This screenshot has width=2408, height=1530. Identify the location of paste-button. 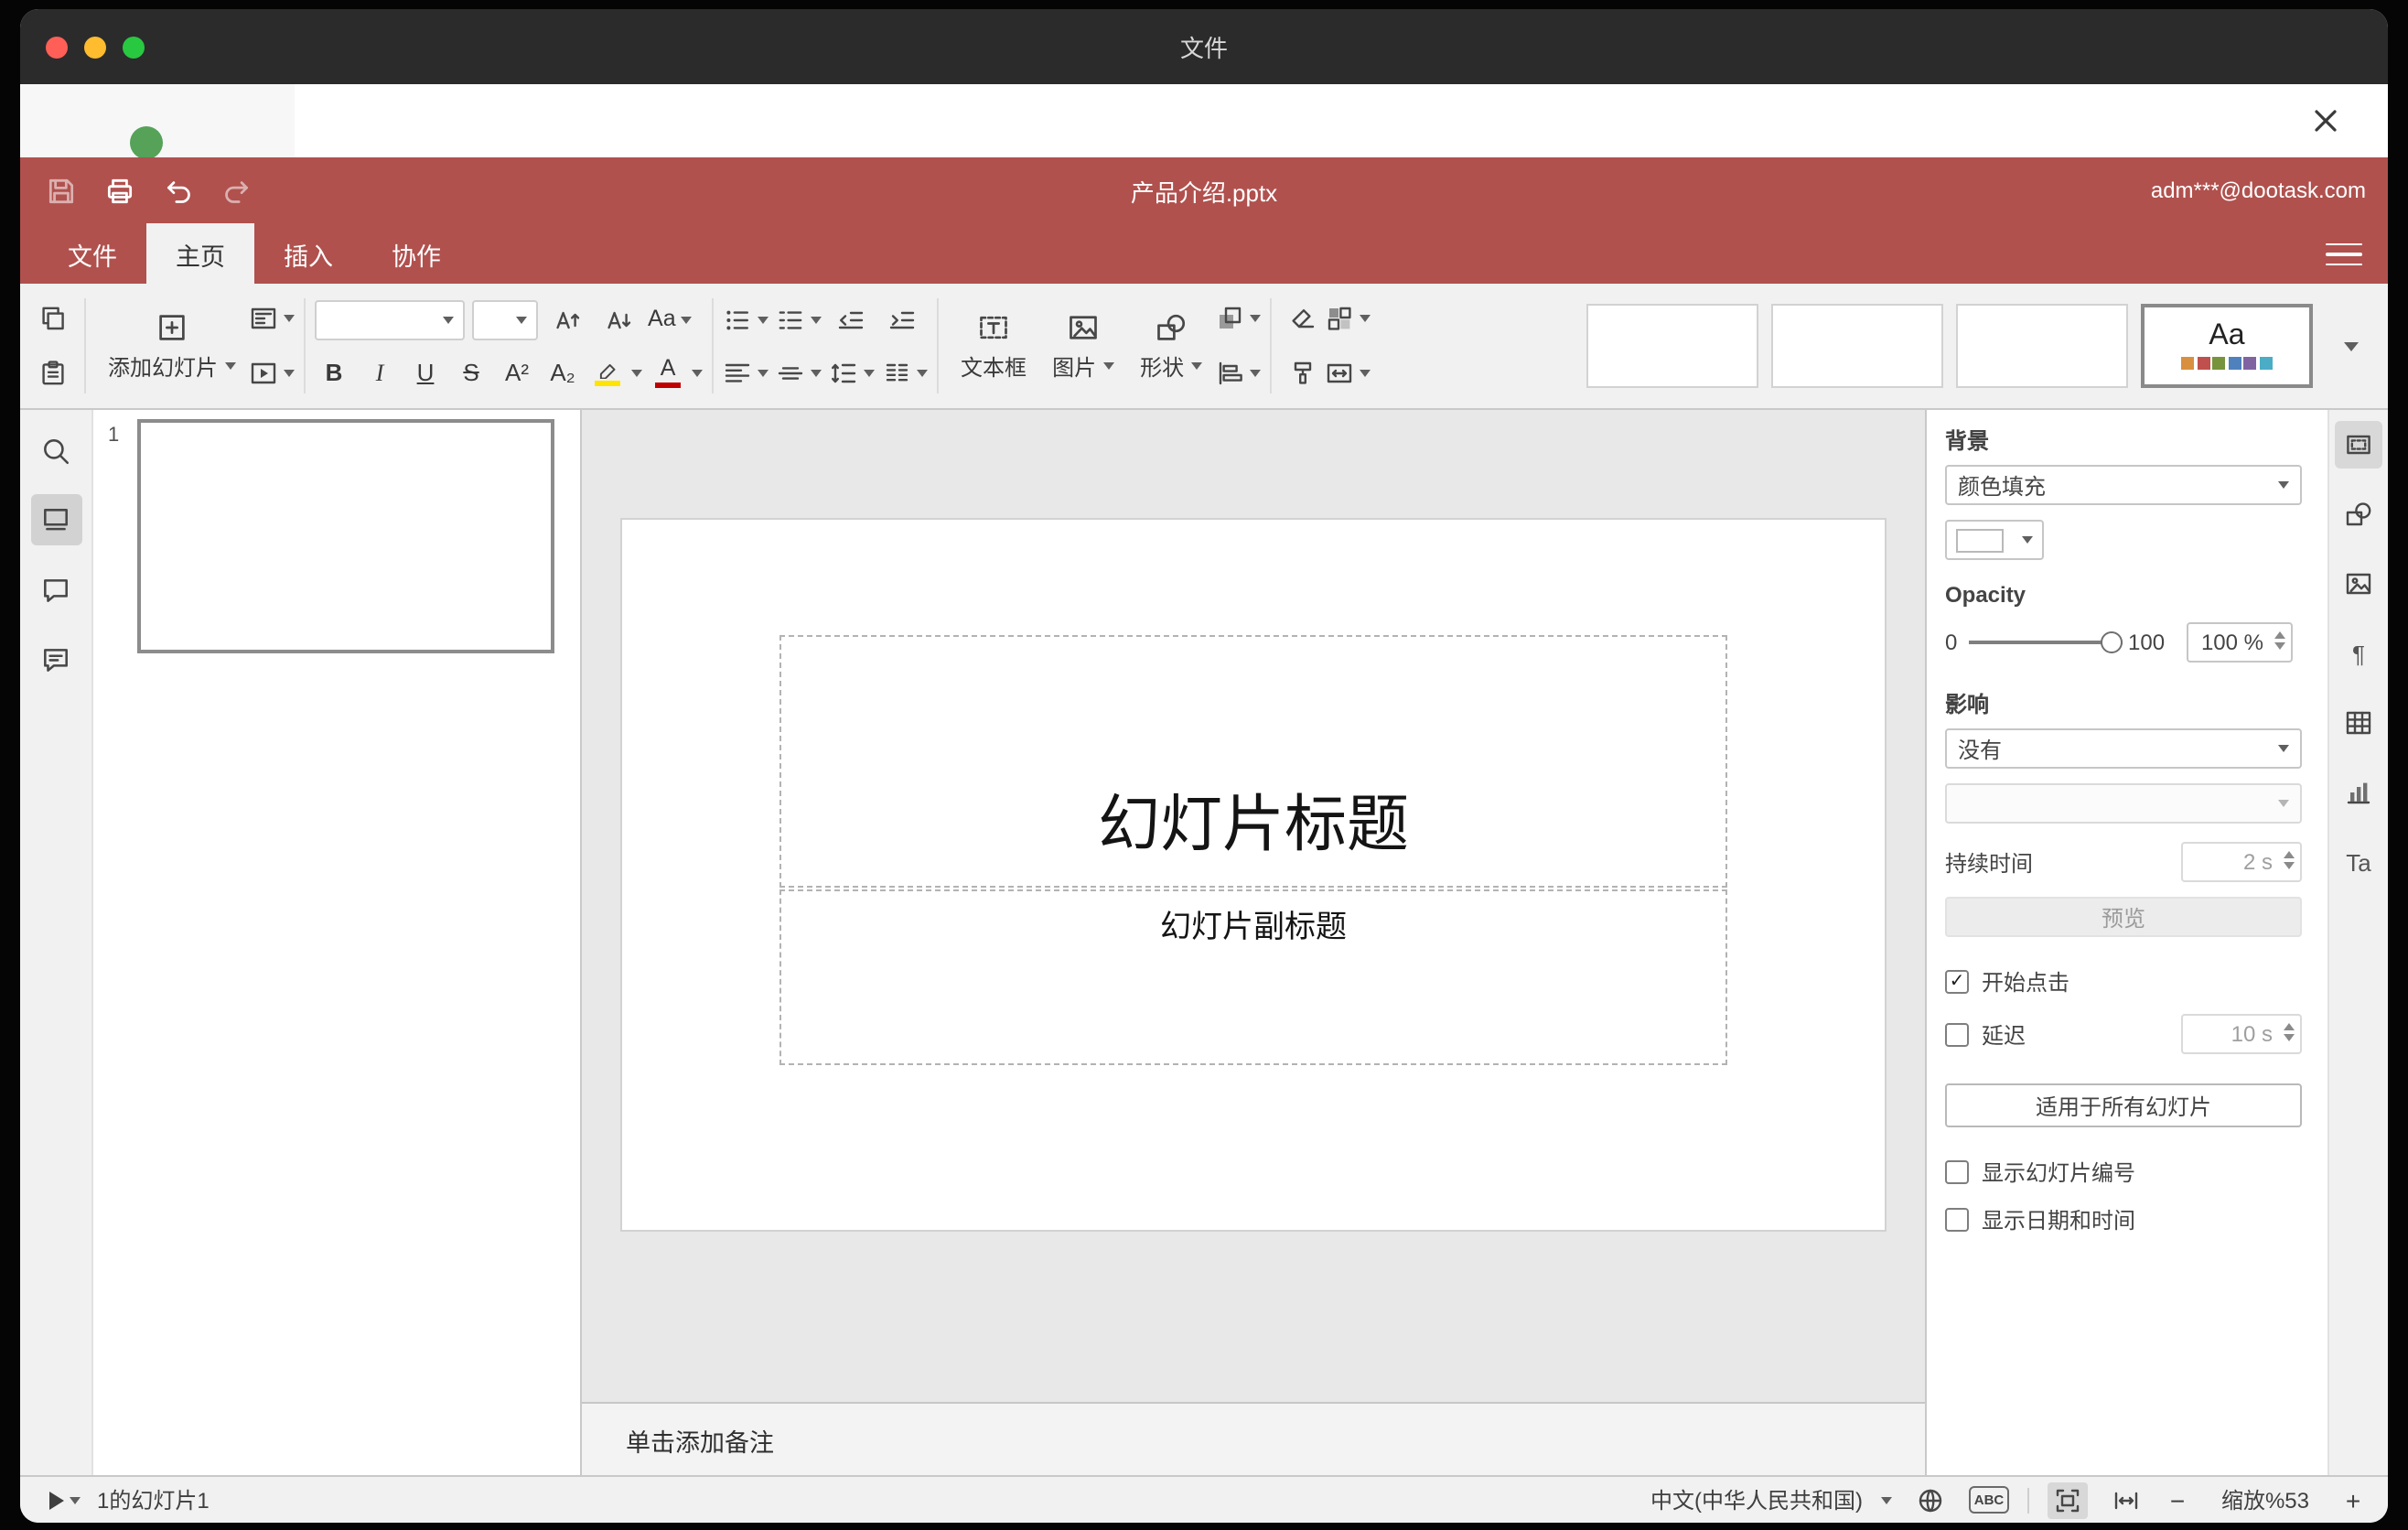
(53, 373).